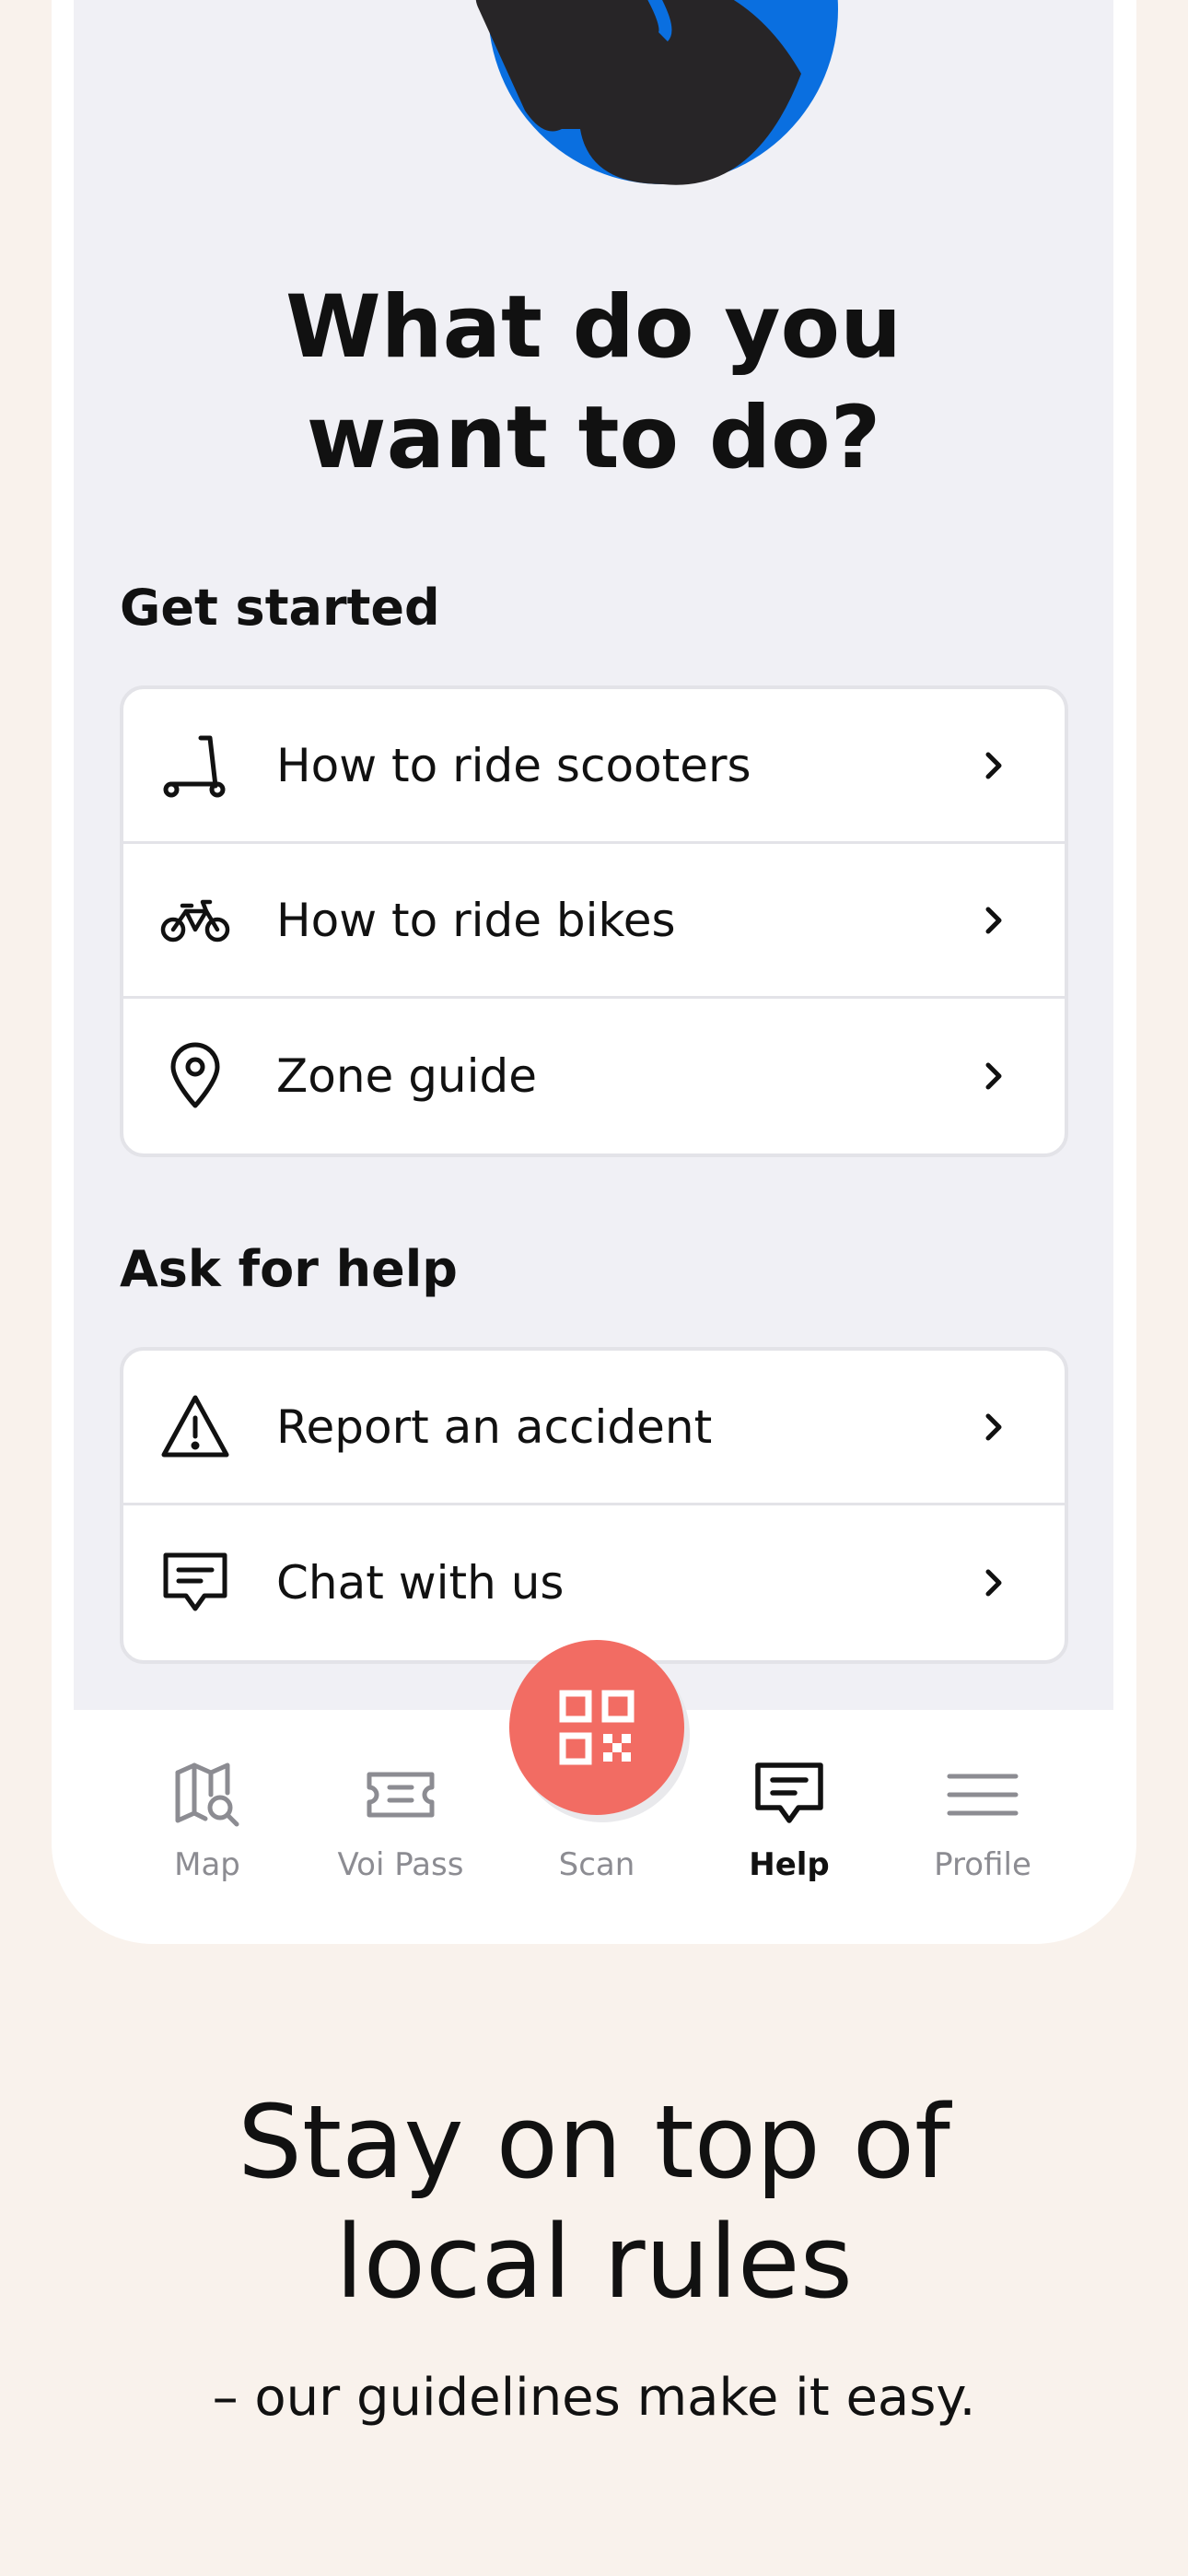 This screenshot has height=2576, width=1188. Describe the element at coordinates (494, 1426) in the screenshot. I see `list-item-label: Report an accident` at that location.